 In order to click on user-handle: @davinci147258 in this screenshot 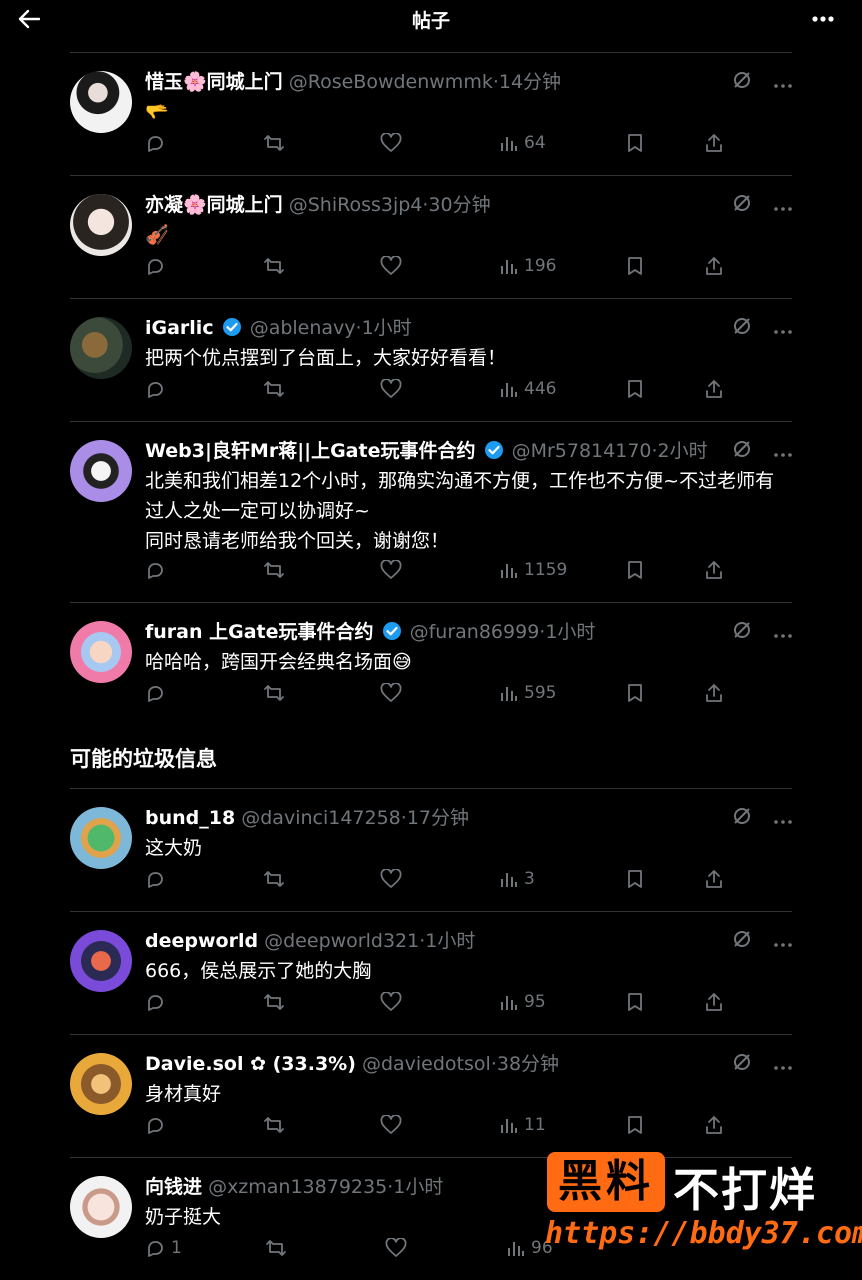, I will do `click(321, 818)`.